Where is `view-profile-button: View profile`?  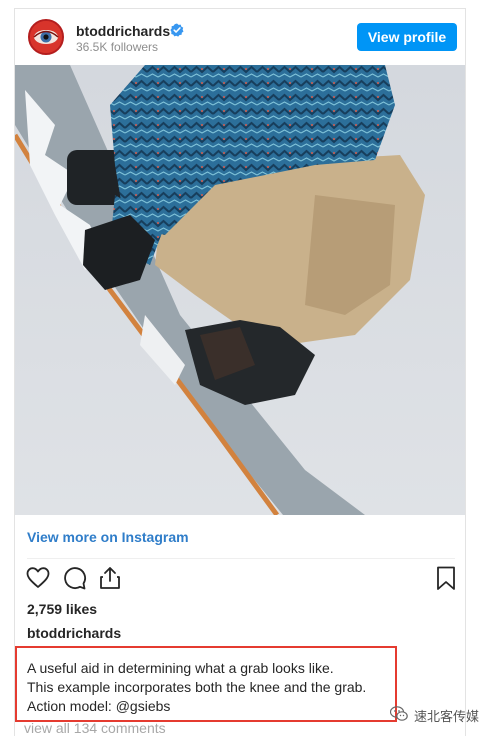 view-profile-button: View profile is located at coordinates (407, 37).